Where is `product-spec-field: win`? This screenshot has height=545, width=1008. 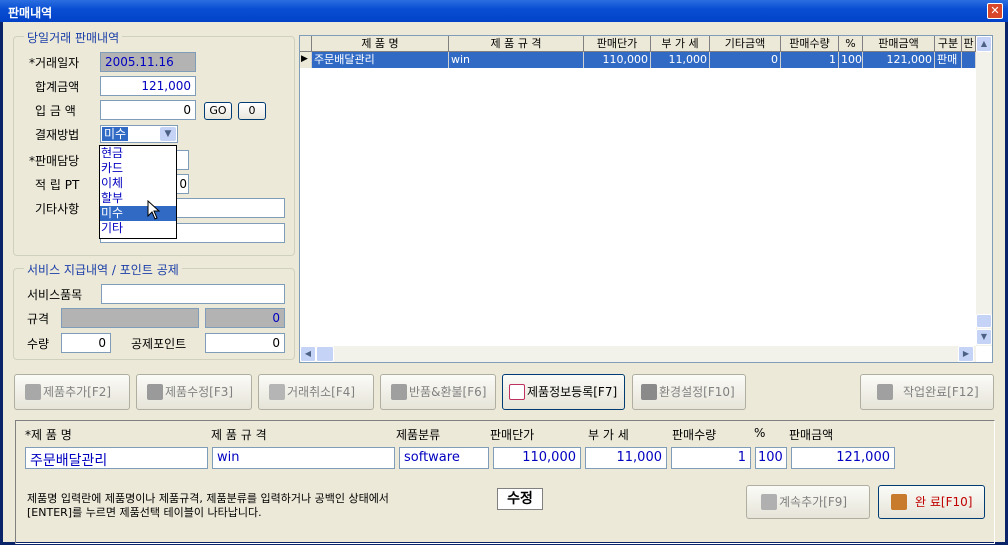
product-spec-field: win is located at coordinates (303, 458).